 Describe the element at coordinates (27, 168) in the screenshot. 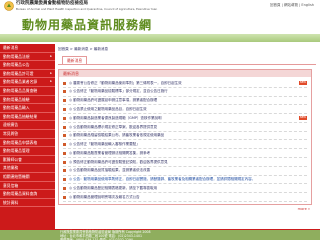

I see `sidebar-item: 其他業務` at that location.